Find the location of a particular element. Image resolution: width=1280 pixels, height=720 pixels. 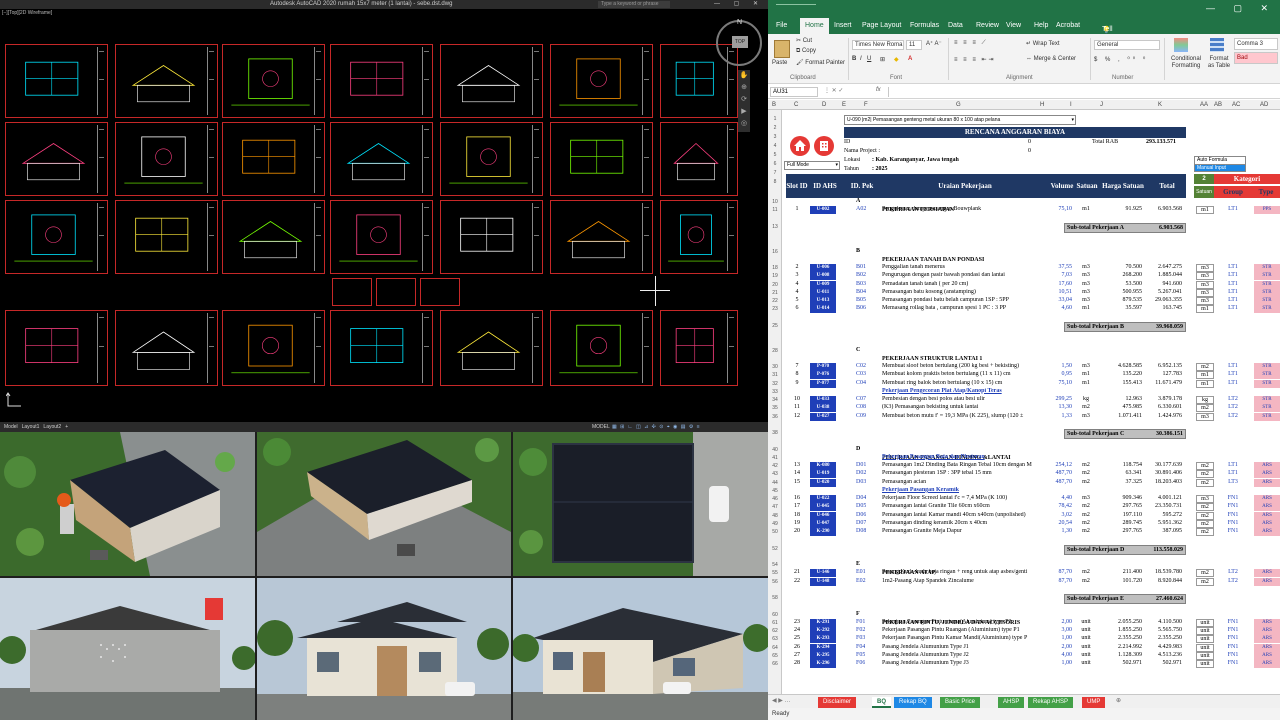

group-code: LT3 is located at coordinates (1233, 482).